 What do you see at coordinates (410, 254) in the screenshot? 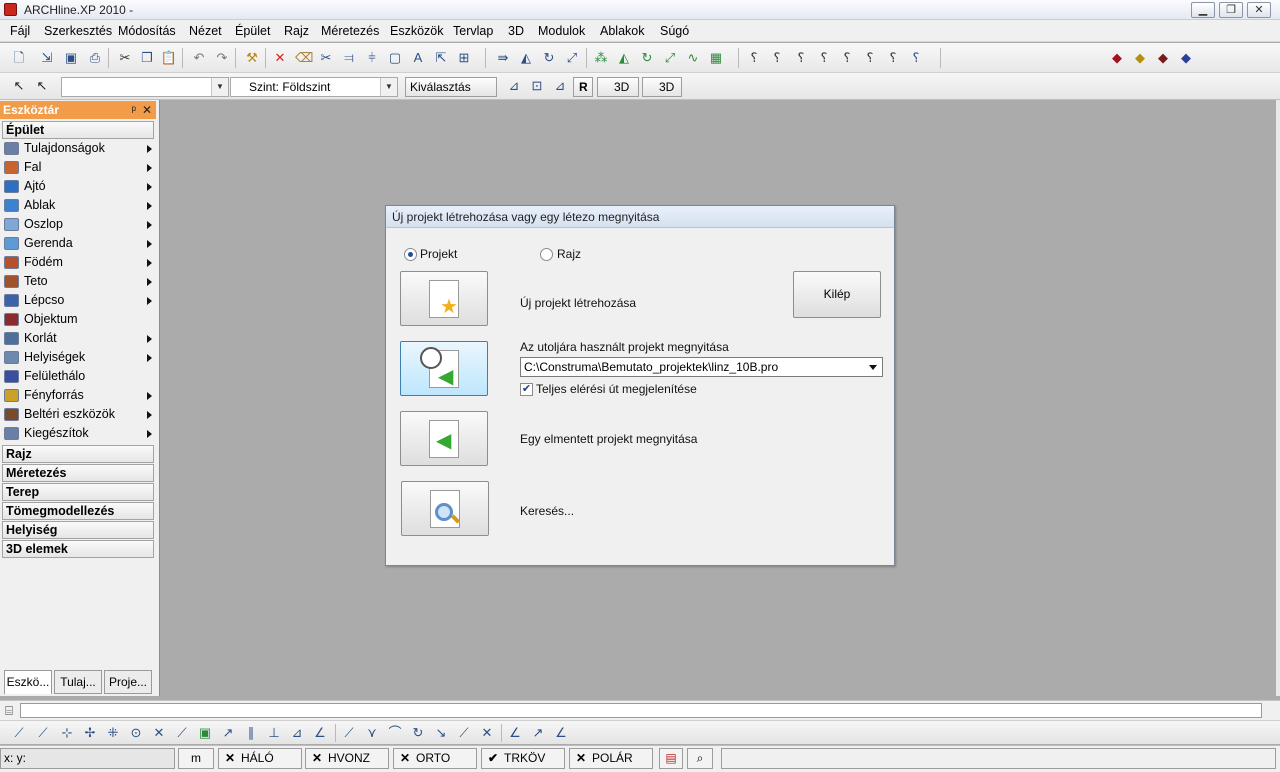
I see `radio-projekt` at bounding box center [410, 254].